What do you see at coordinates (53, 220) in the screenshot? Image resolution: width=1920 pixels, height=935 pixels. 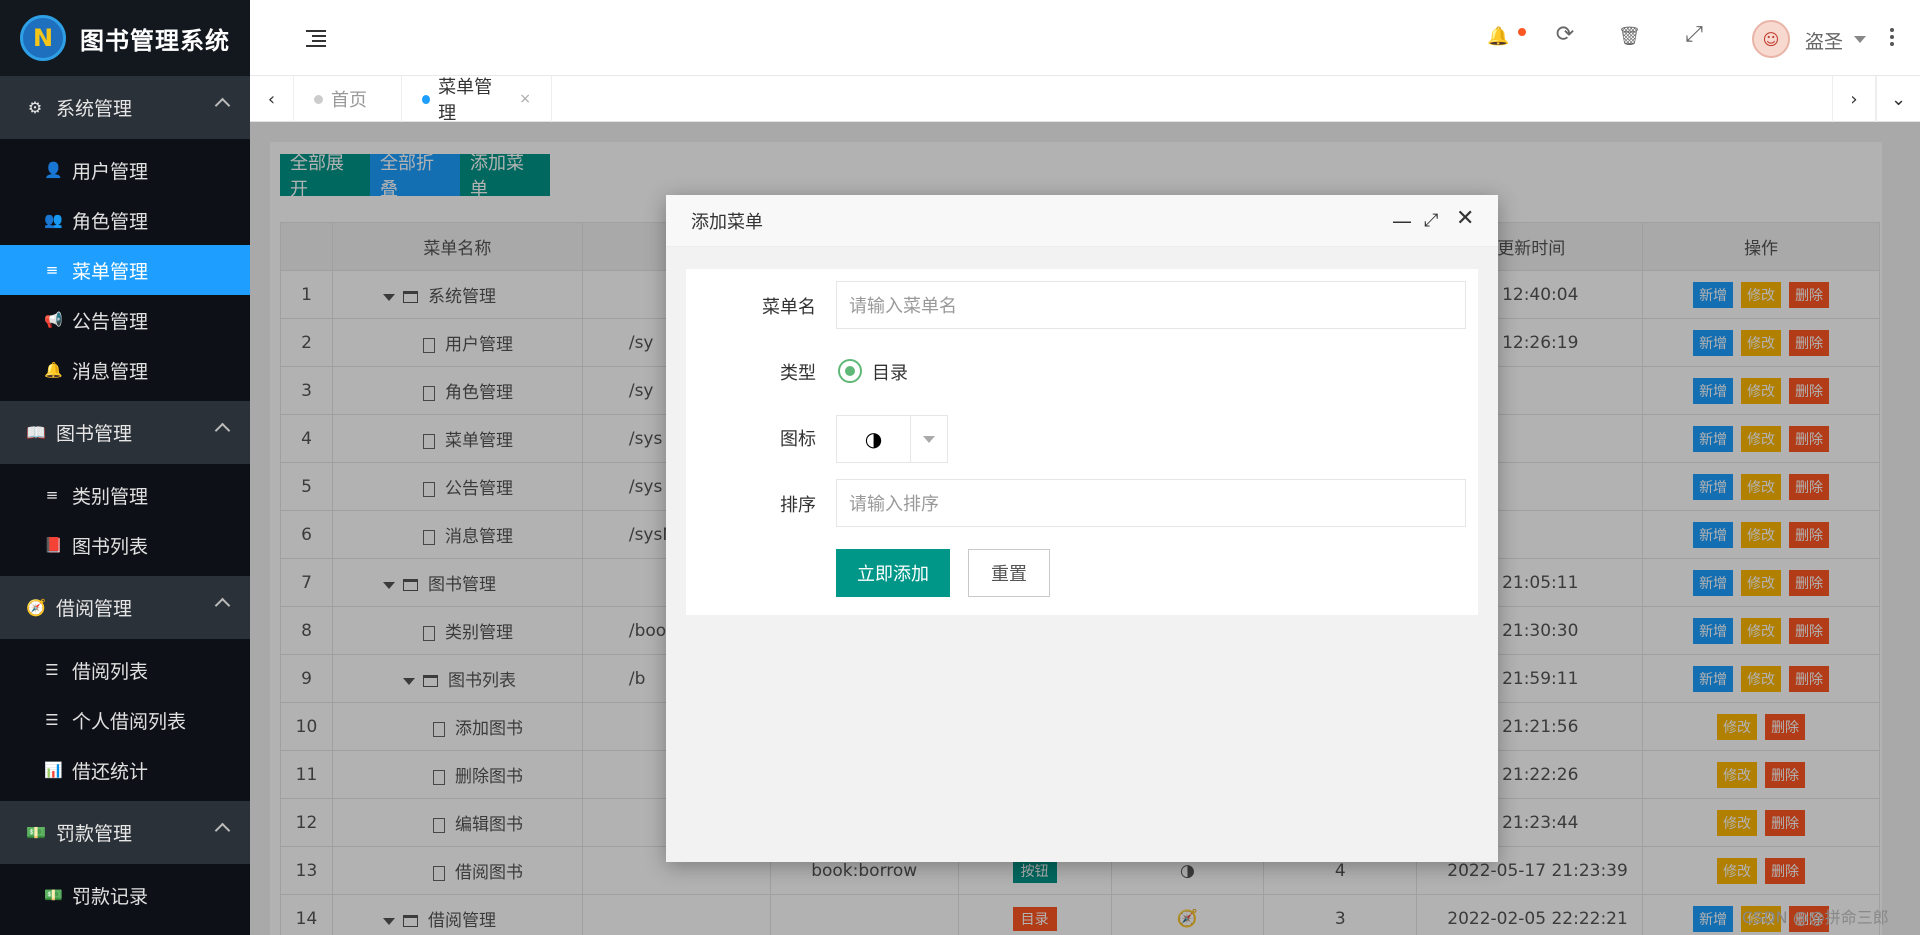 I see `users-icon: 👥` at bounding box center [53, 220].